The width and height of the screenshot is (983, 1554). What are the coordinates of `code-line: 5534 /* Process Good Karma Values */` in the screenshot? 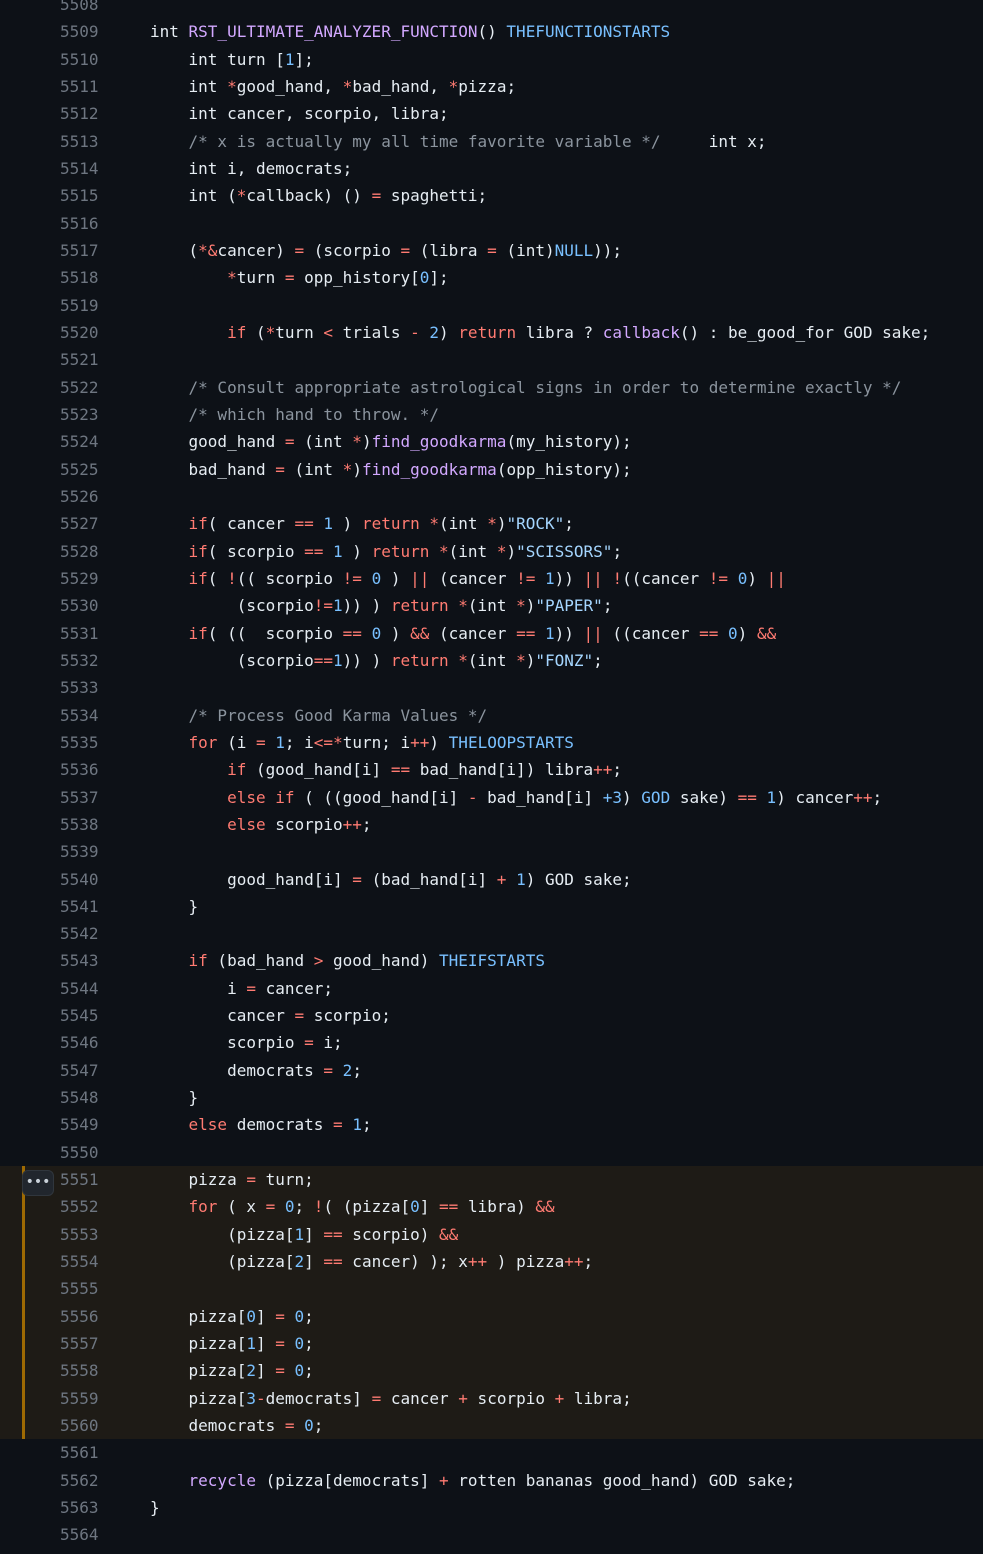 It's located at (491, 715).